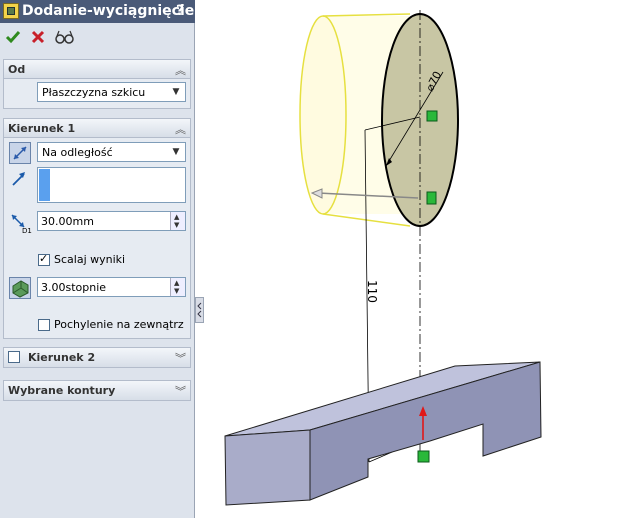 Image resolution: width=625 pixels, height=518 pixels. What do you see at coordinates (180, 11) in the screenshot?
I see `help-button: ?` at bounding box center [180, 11].